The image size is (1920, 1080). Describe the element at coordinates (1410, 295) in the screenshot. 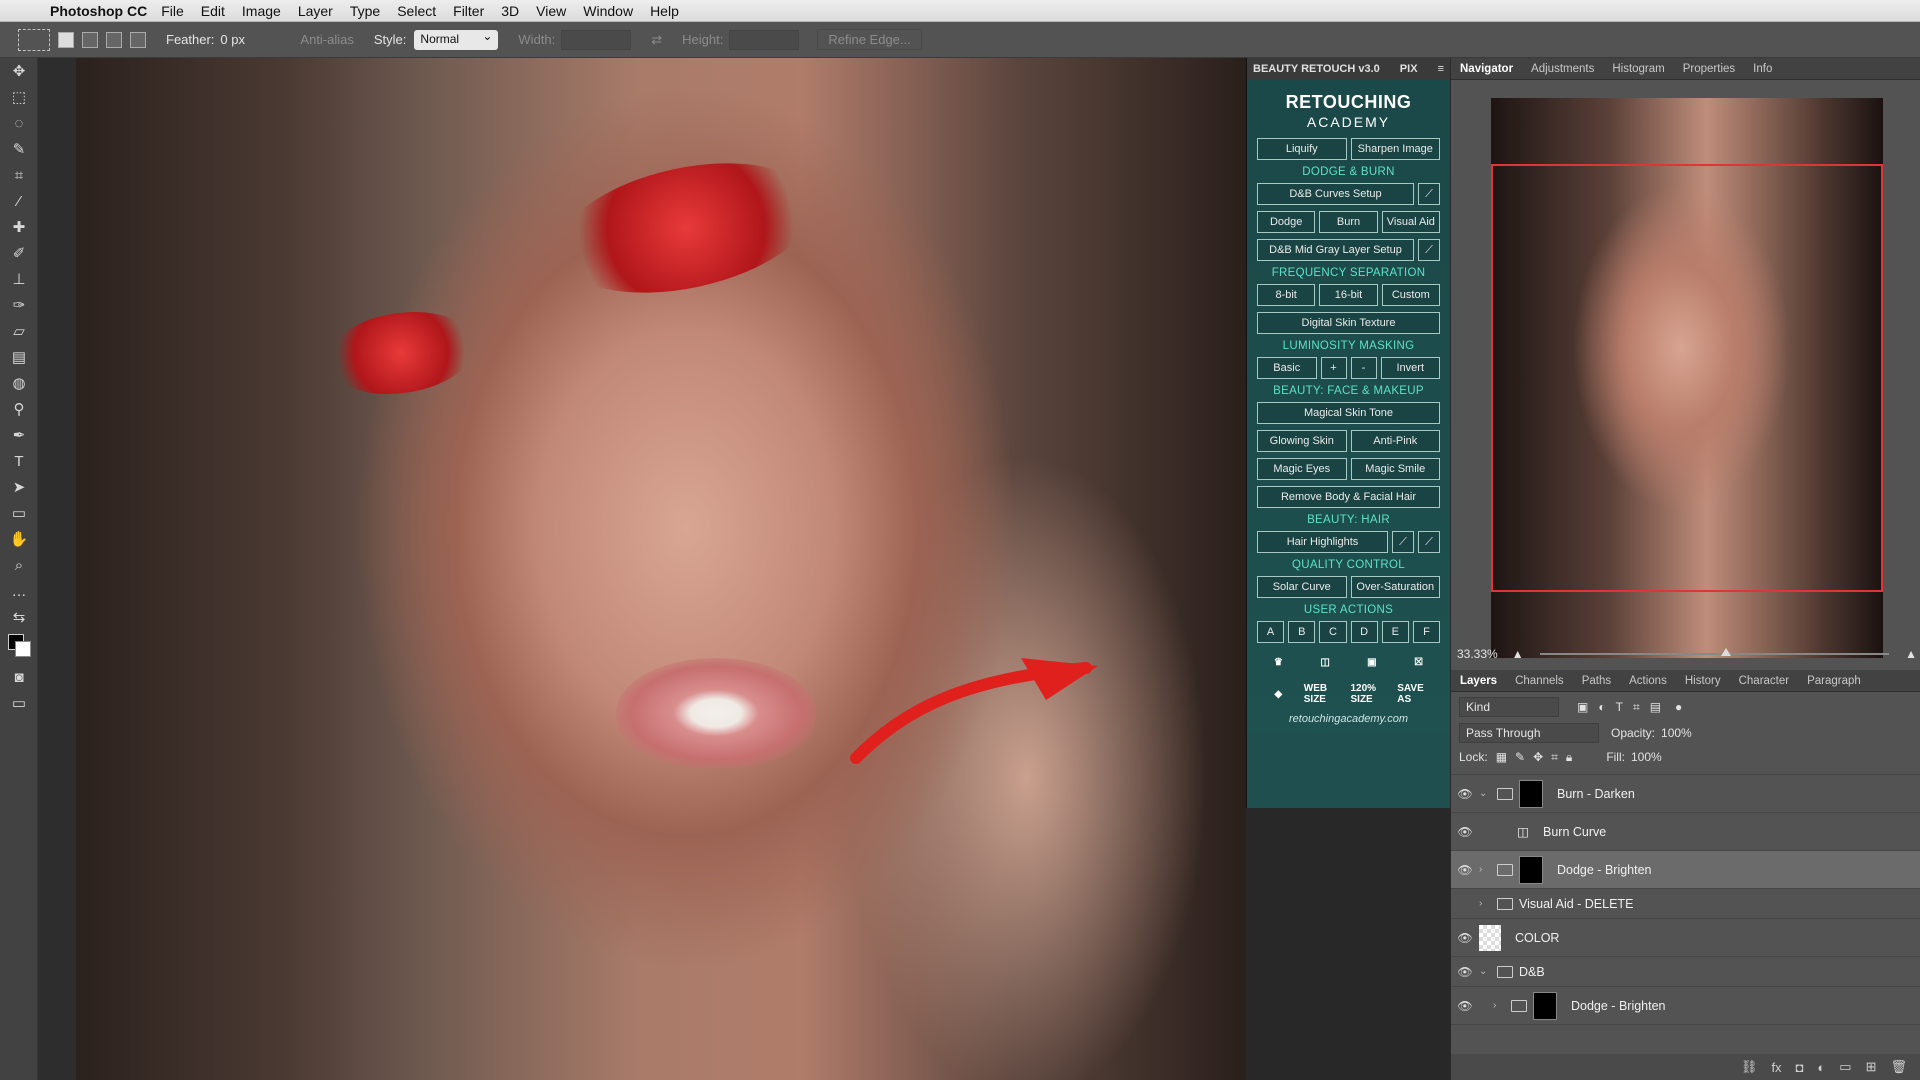

I see `custom-button: Custom` at that location.